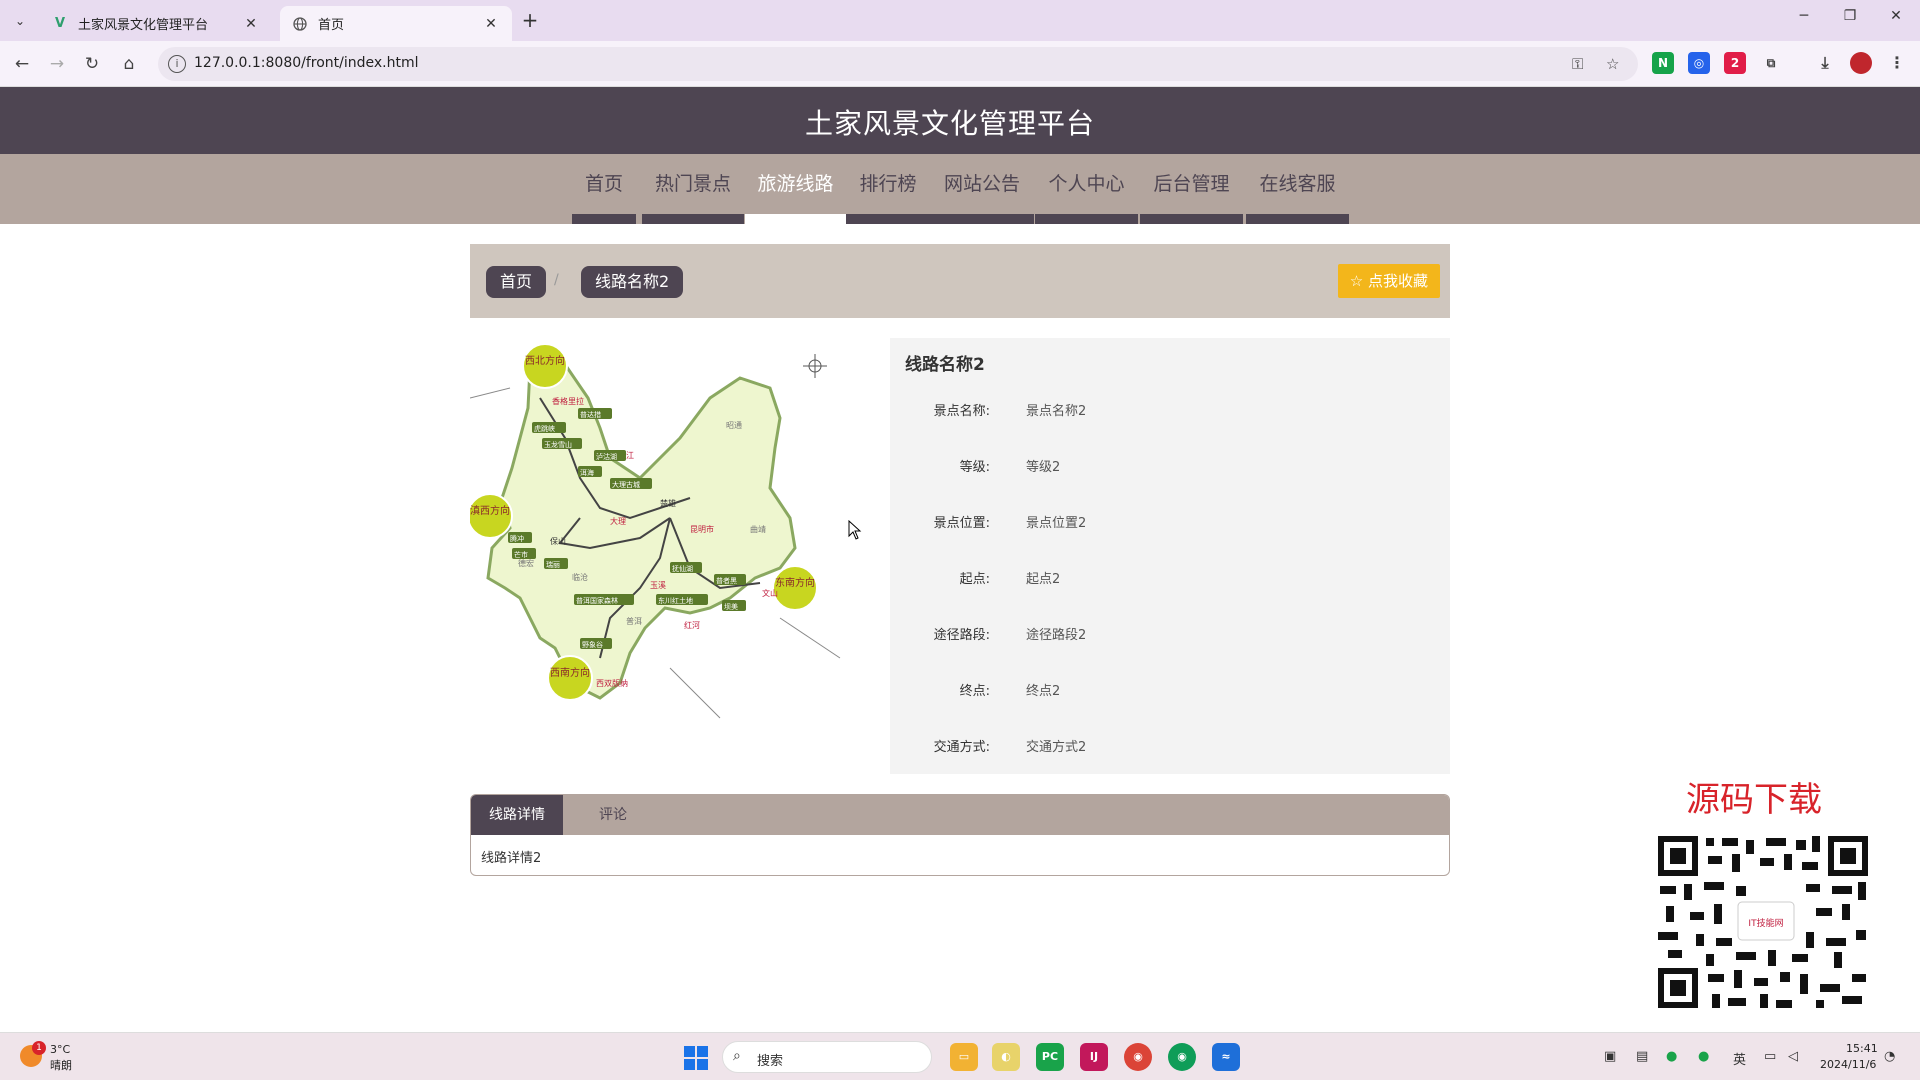 Image resolution: width=1920 pixels, height=1080 pixels. What do you see at coordinates (1739, 1058) in the screenshot?
I see `ime-indicator: 英` at bounding box center [1739, 1058].